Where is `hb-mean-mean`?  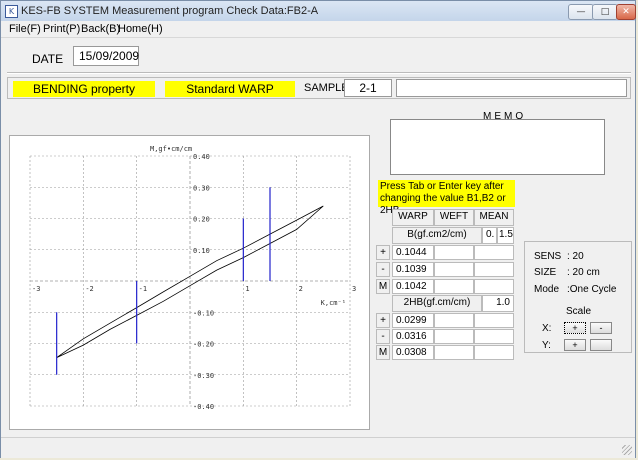
hb-mean-mean is located at coordinates (494, 352).